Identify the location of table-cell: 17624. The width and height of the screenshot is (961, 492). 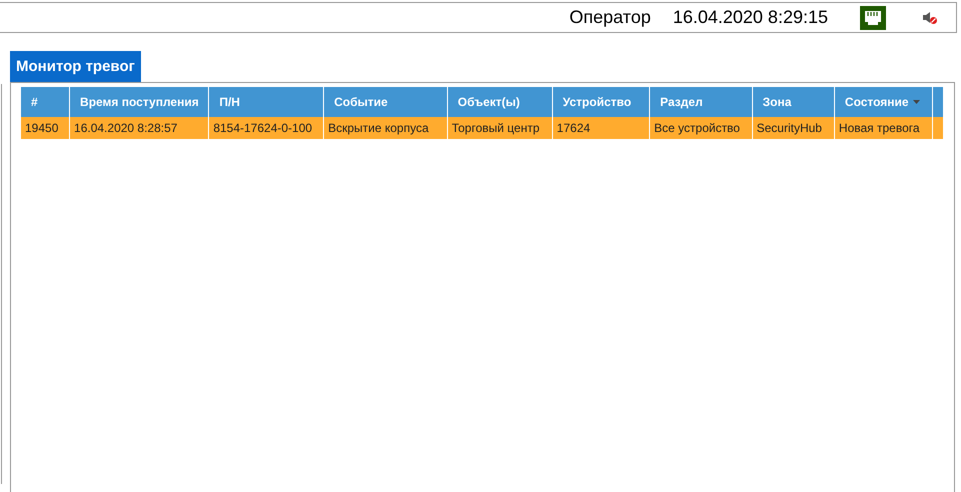
(601, 128).